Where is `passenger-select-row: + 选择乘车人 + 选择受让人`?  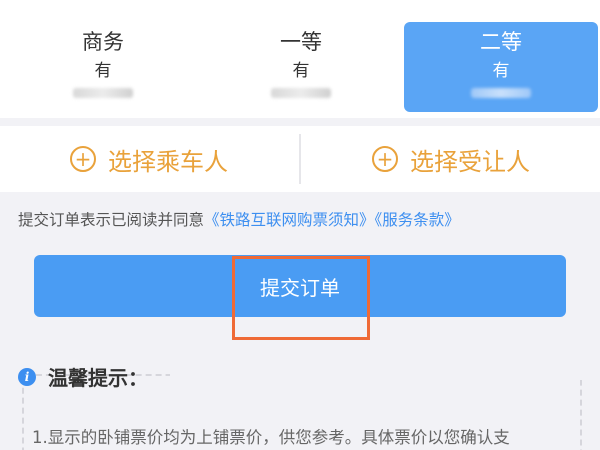 passenger-select-row: + 选择乘车人 + 选择受让人 is located at coordinates (300, 159).